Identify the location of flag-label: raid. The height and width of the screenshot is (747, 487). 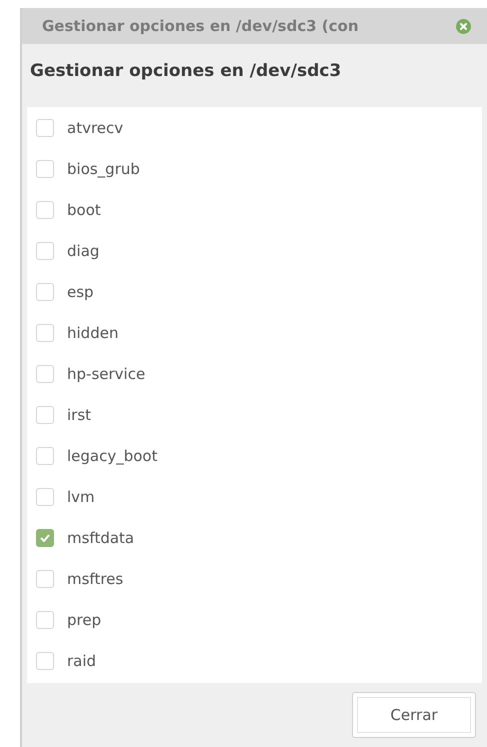
(81, 661).